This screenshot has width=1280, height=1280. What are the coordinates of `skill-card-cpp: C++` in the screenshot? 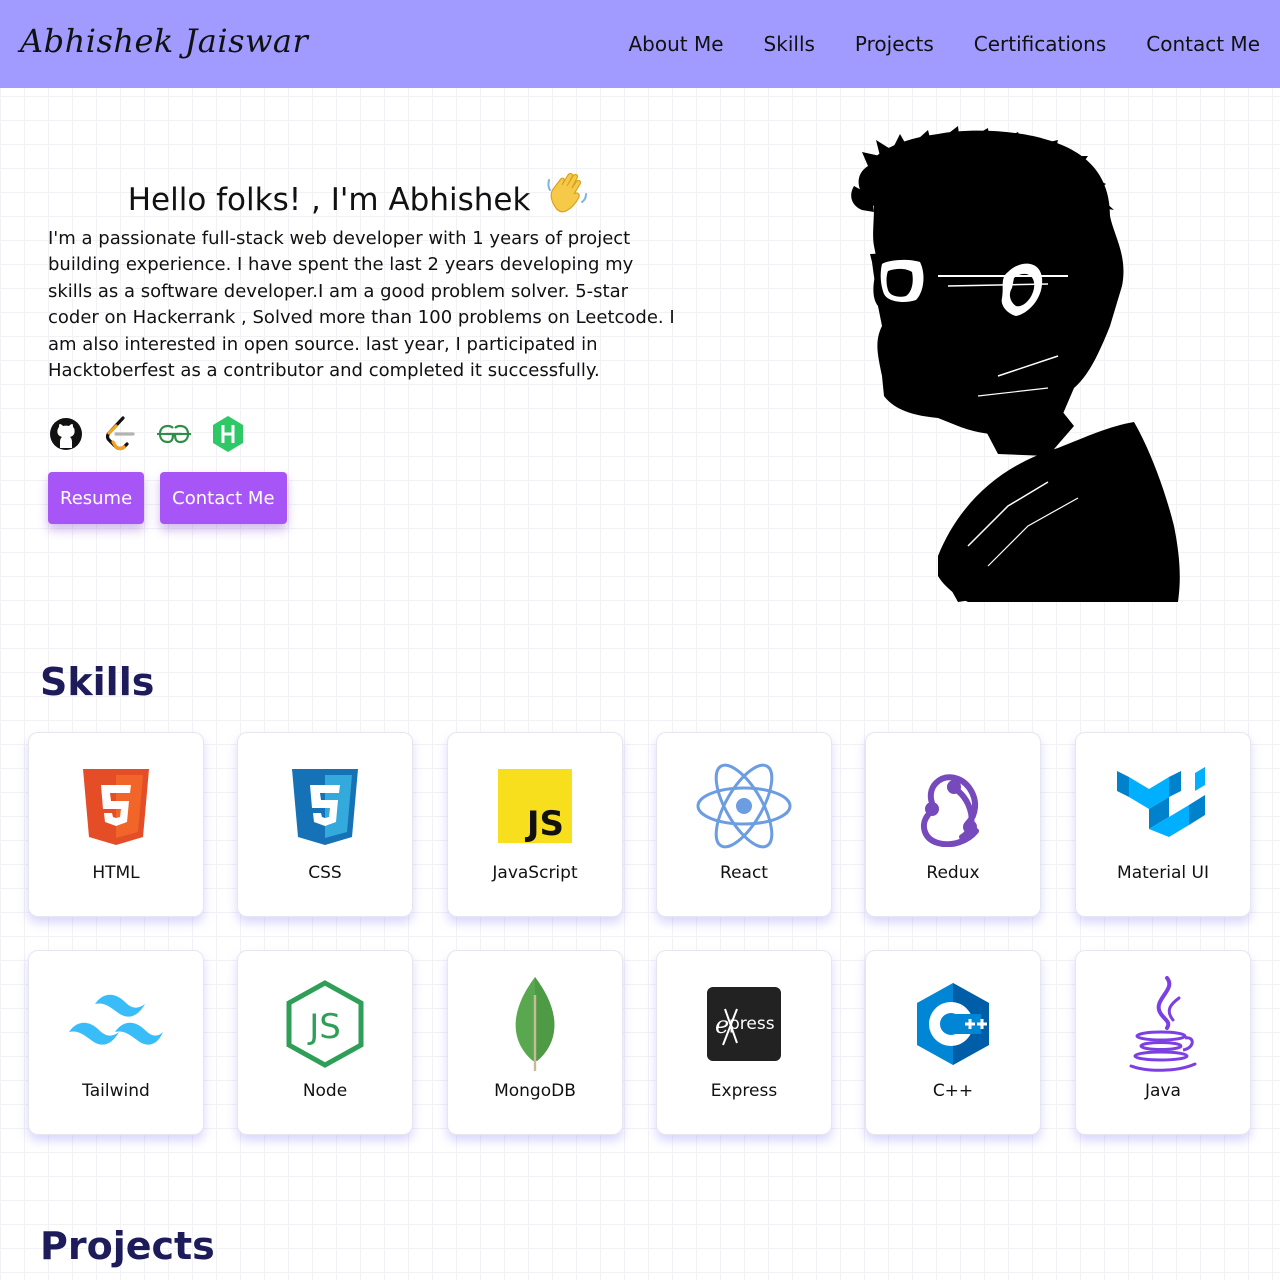 It's located at (953, 1042).